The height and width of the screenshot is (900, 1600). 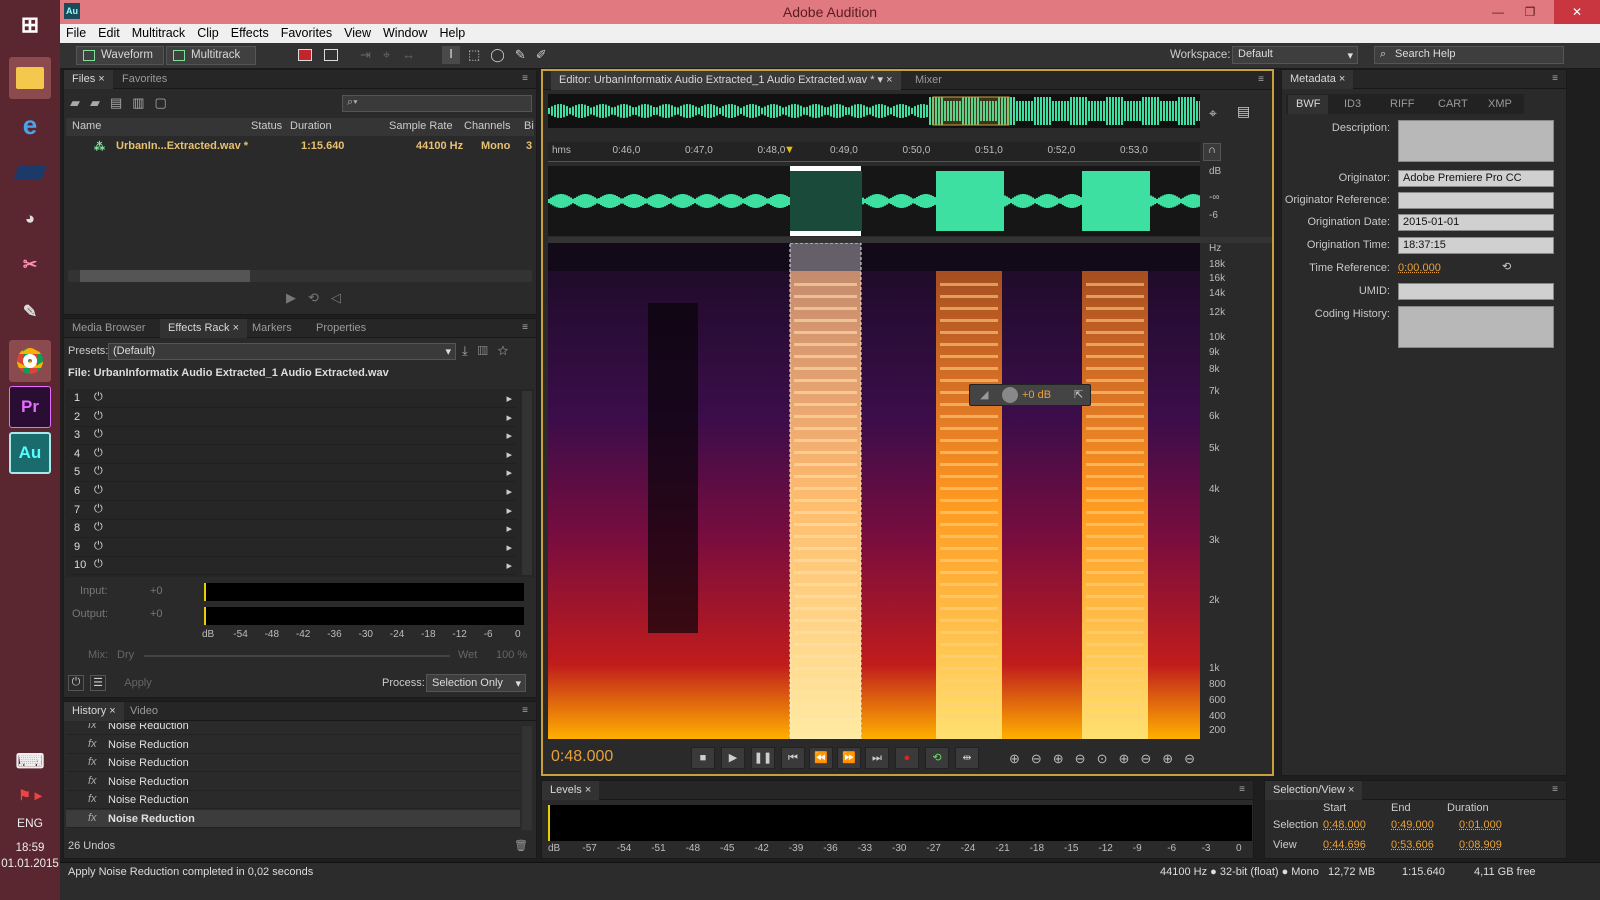 What do you see at coordinates (527, 778) in the screenshot?
I see `history-scrollbar` at bounding box center [527, 778].